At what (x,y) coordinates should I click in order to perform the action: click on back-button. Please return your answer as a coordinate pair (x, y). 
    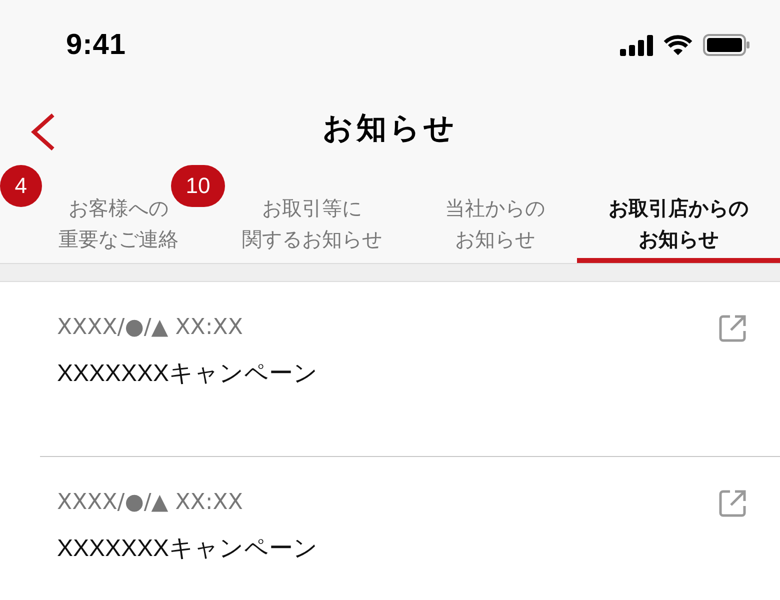
    Looking at the image, I should click on (43, 131).